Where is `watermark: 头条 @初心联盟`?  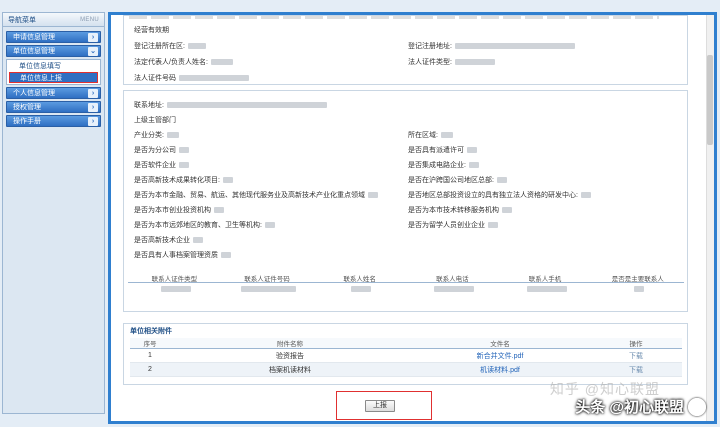
watermark: 头条 @初心联盟 is located at coordinates (640, 406).